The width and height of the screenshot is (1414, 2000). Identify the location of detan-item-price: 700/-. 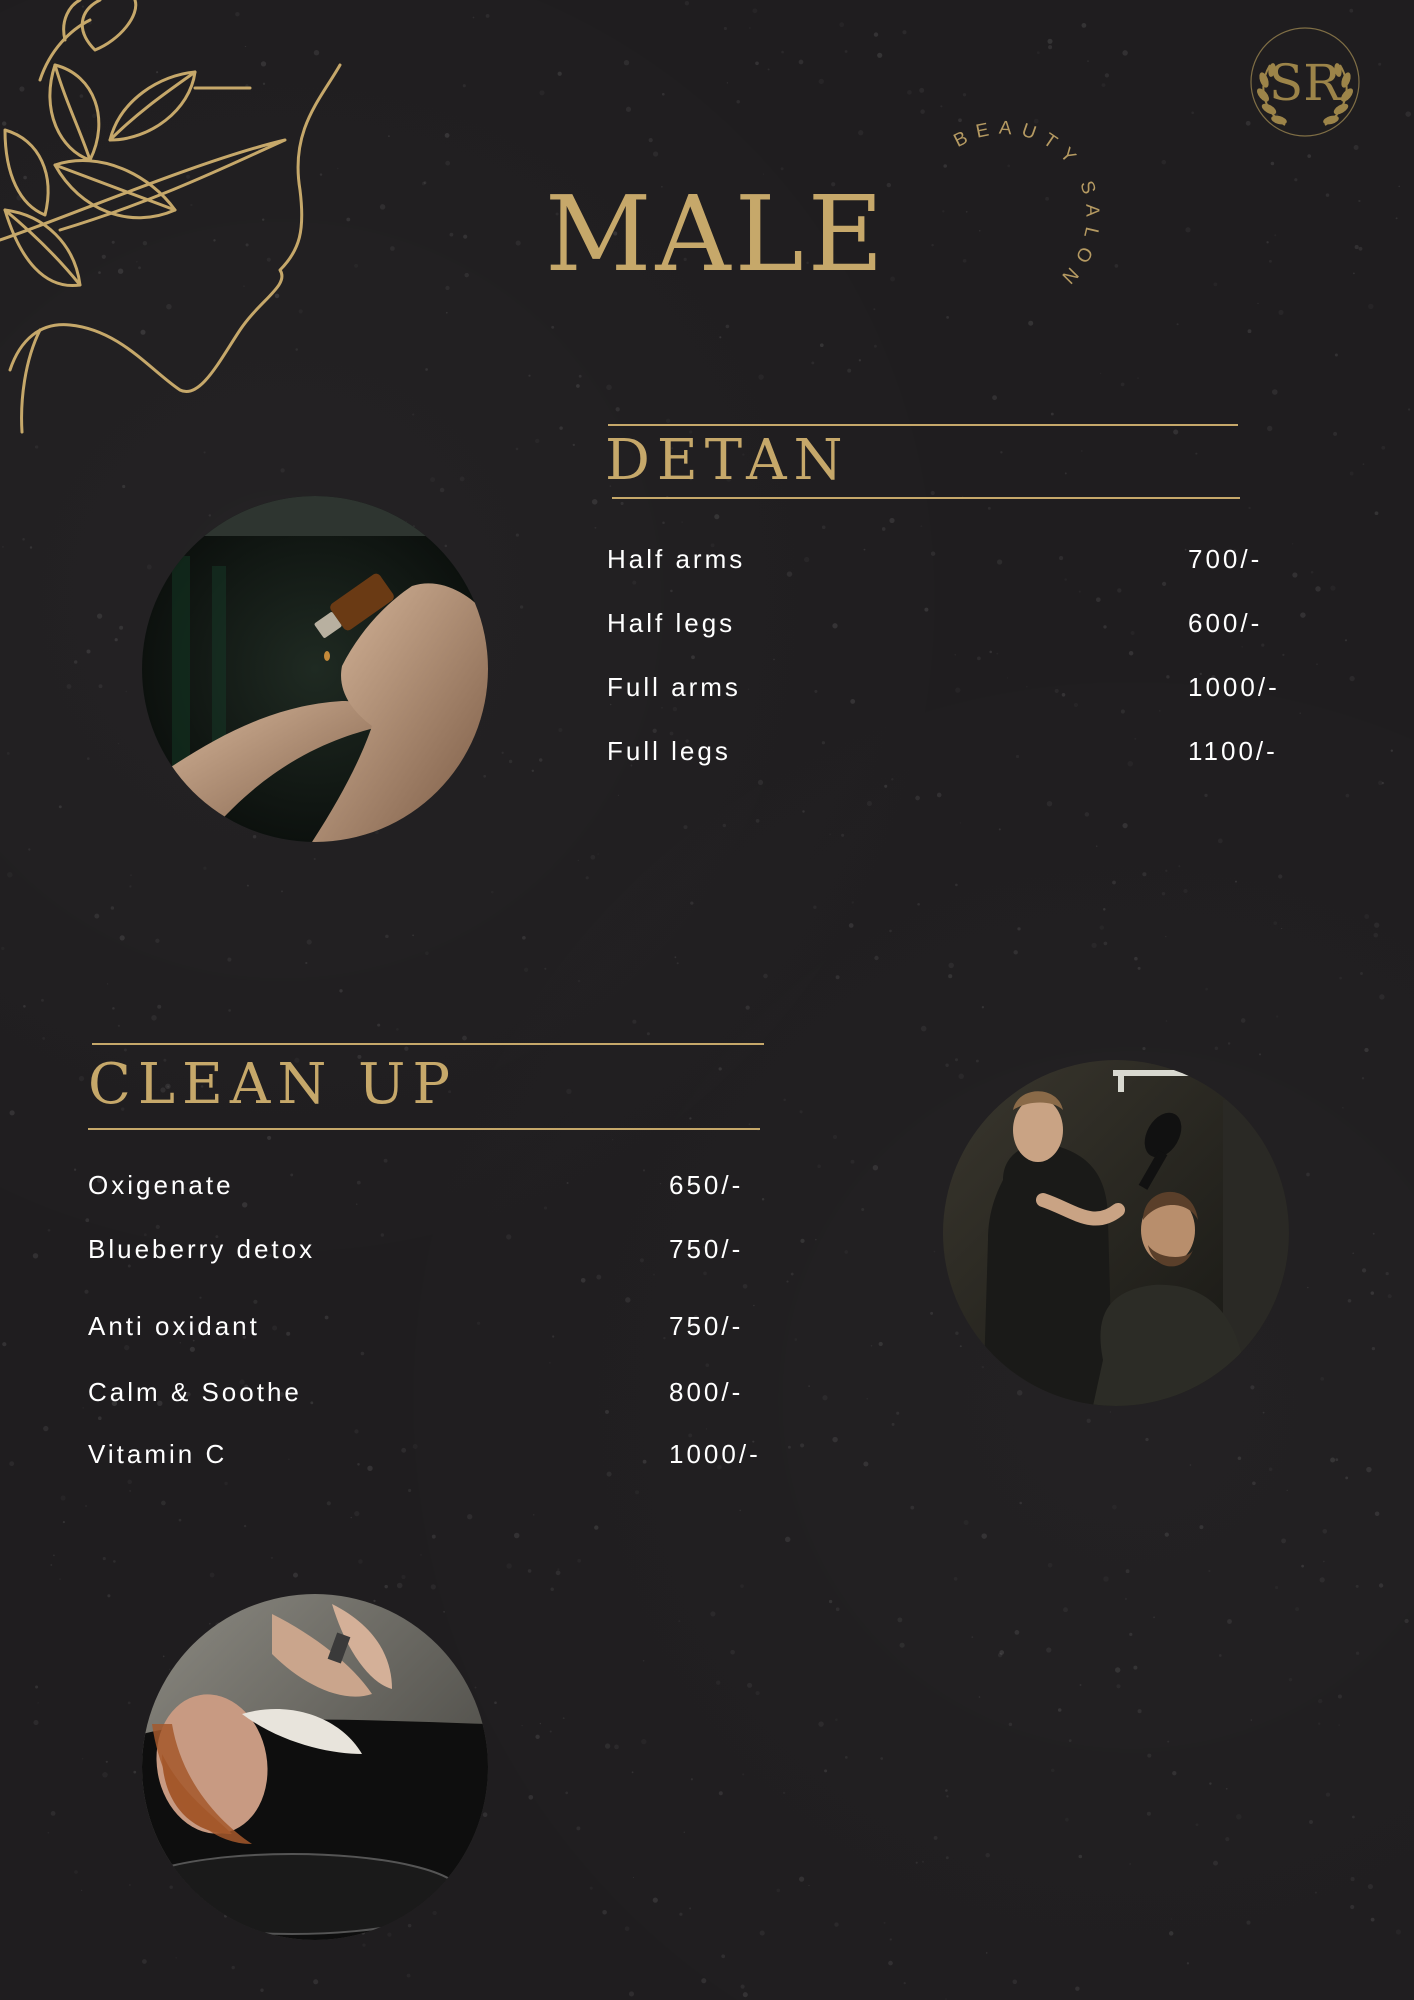
(1225, 559).